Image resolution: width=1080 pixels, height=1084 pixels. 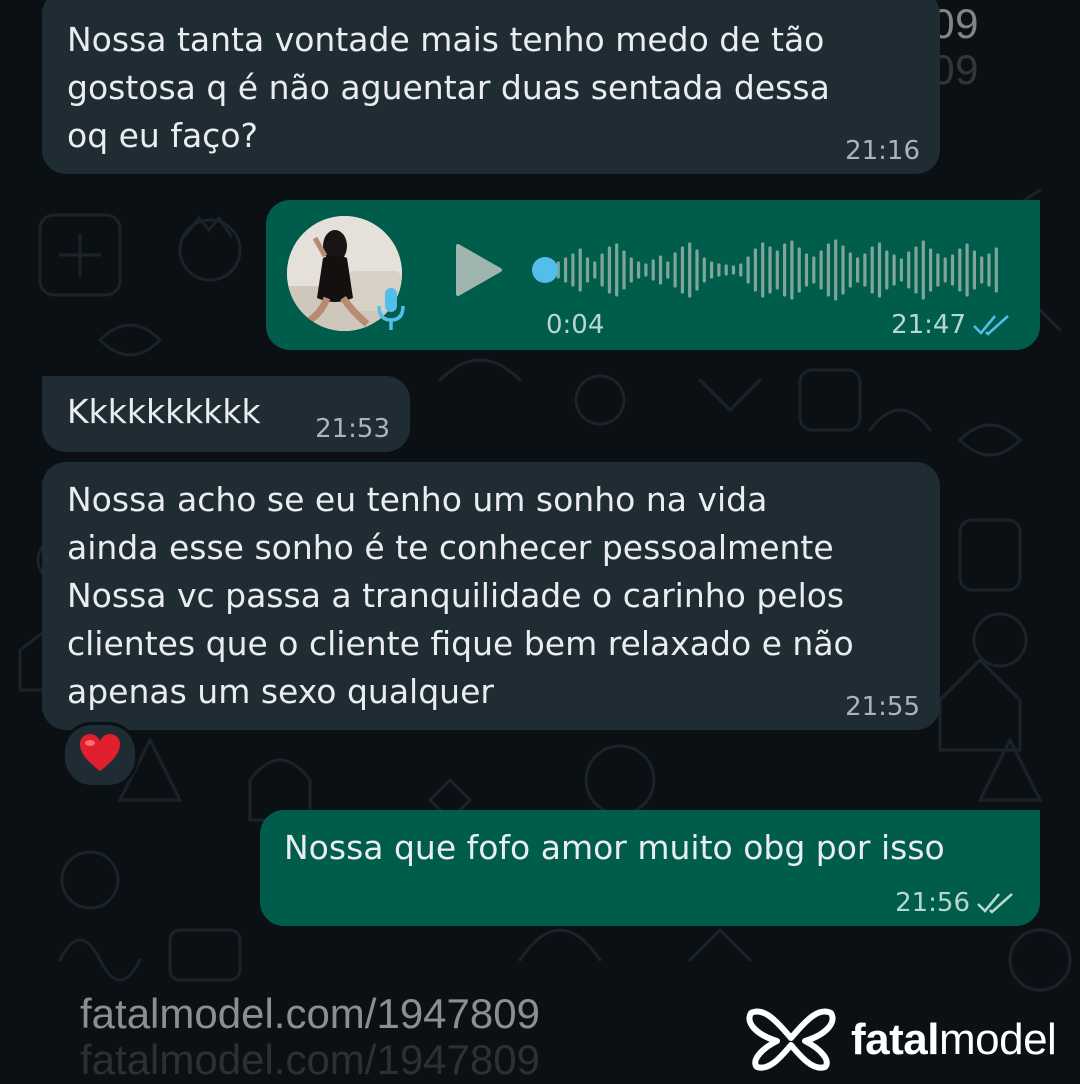 What do you see at coordinates (614, 847) in the screenshot?
I see `message-text: Nossa que fofo amor muito obg por isso` at bounding box center [614, 847].